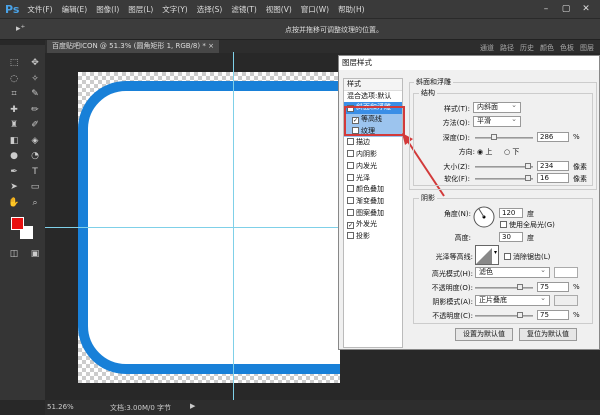 The image size is (600, 415). What do you see at coordinates (14, 63) in the screenshot?
I see `marquee-tool-icon: ⬚` at bounding box center [14, 63].